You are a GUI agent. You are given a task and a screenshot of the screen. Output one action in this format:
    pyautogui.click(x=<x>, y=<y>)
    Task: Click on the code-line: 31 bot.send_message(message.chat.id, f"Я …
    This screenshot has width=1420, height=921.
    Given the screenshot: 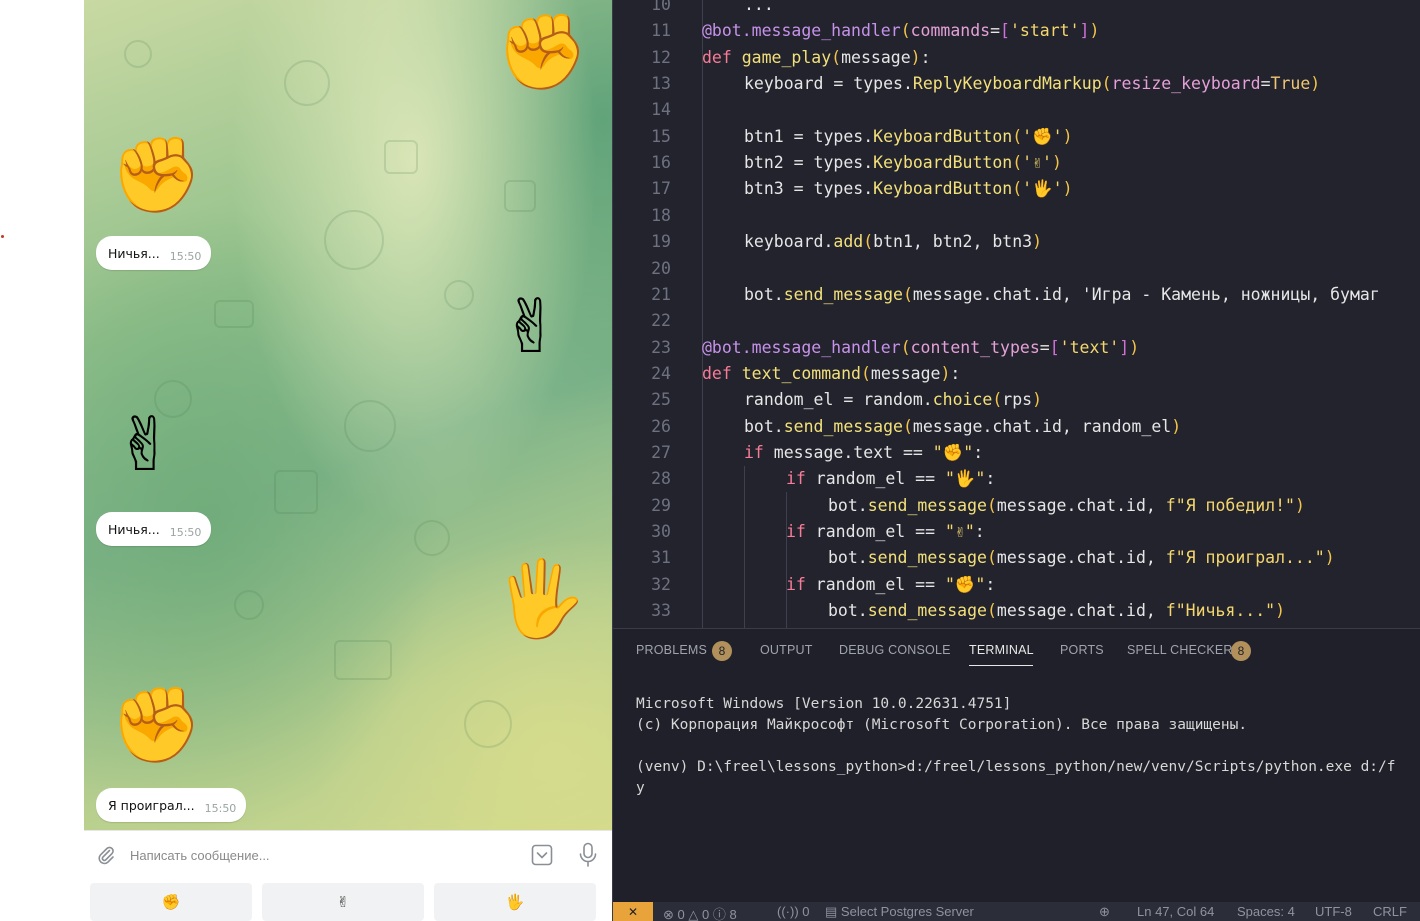 What is the action you would take?
    pyautogui.click(x=1016, y=558)
    